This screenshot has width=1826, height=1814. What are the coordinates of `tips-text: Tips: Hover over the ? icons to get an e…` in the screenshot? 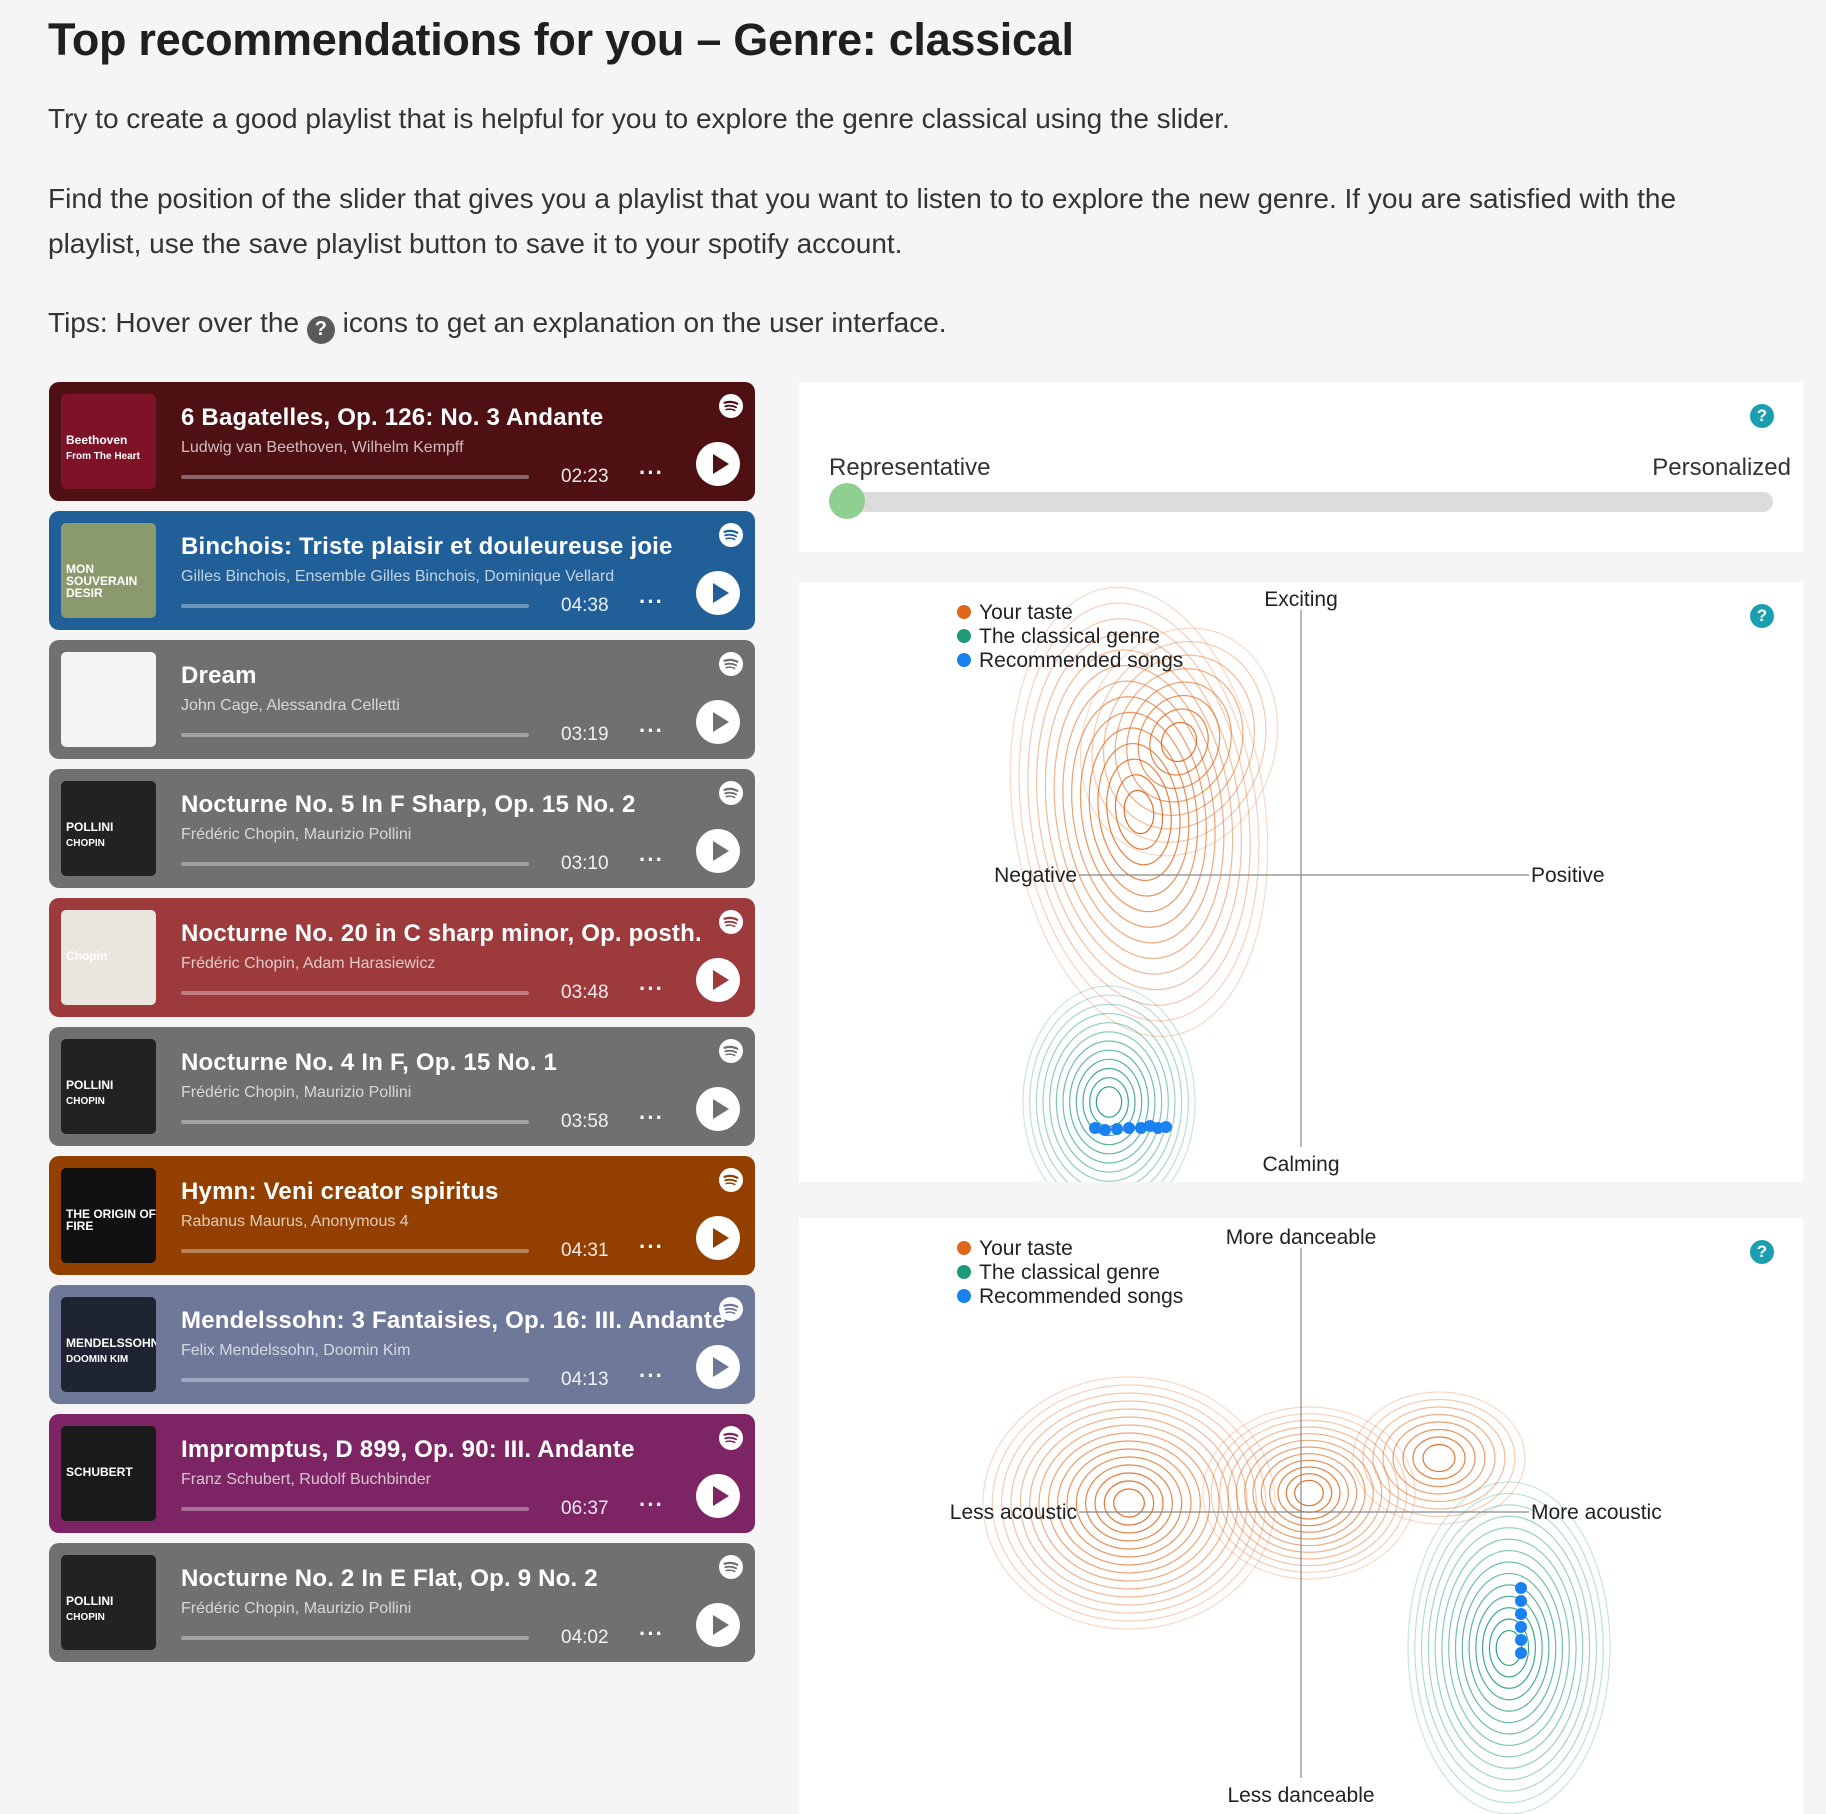 It's located at (497, 322).